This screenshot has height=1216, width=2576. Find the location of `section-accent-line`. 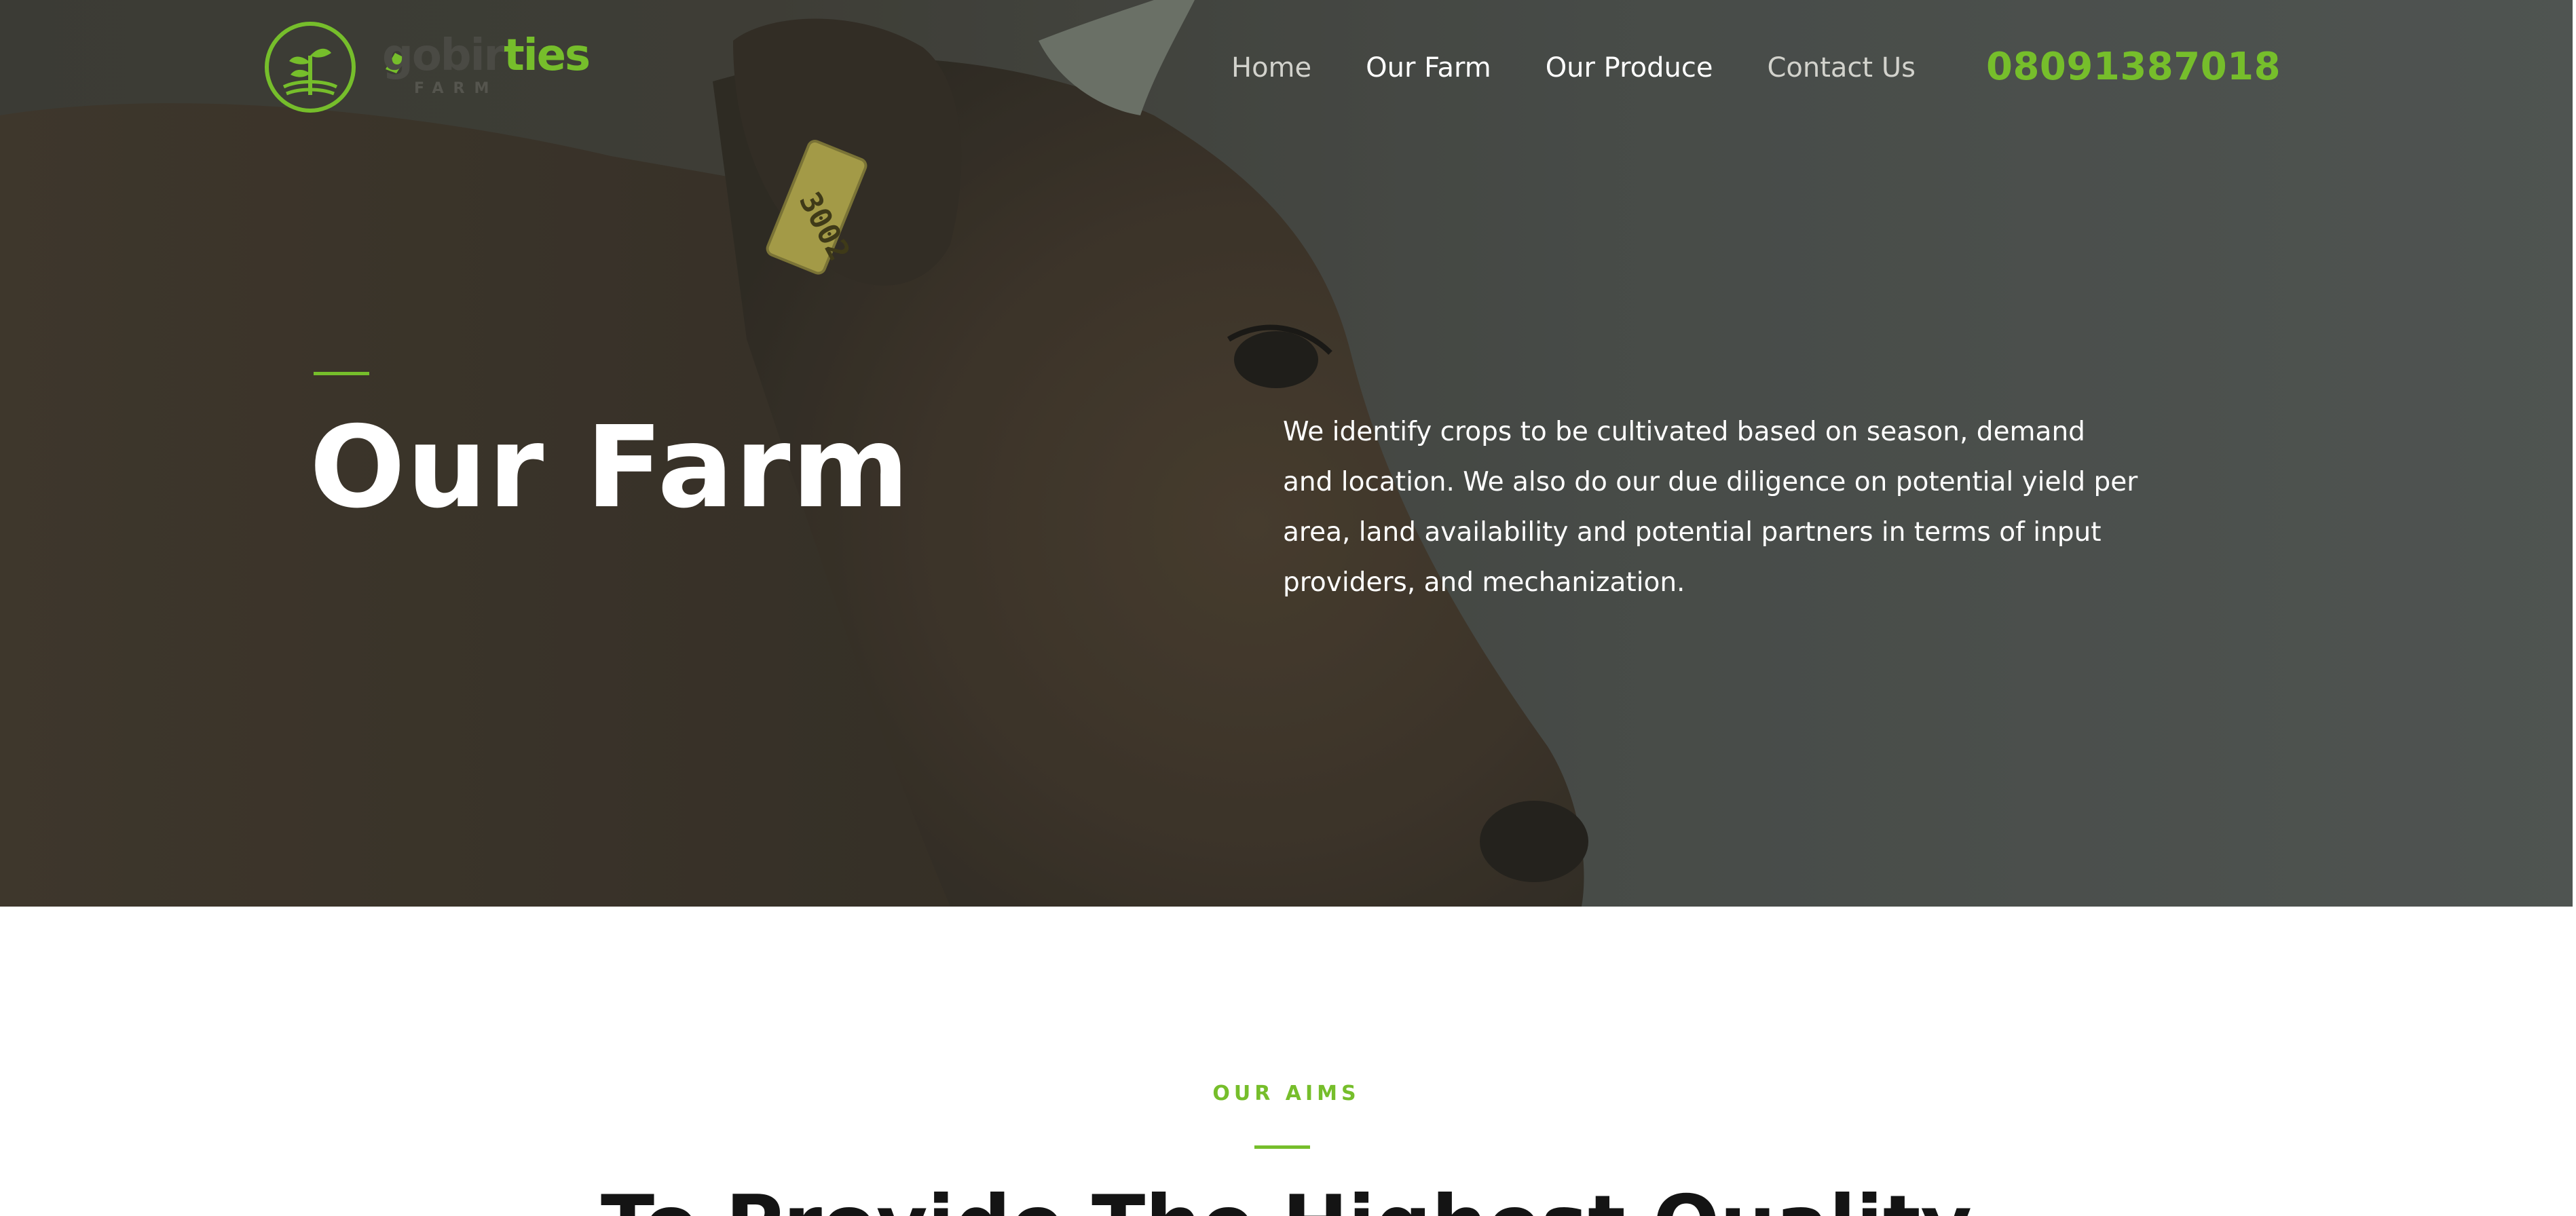

section-accent-line is located at coordinates (1282, 1147).